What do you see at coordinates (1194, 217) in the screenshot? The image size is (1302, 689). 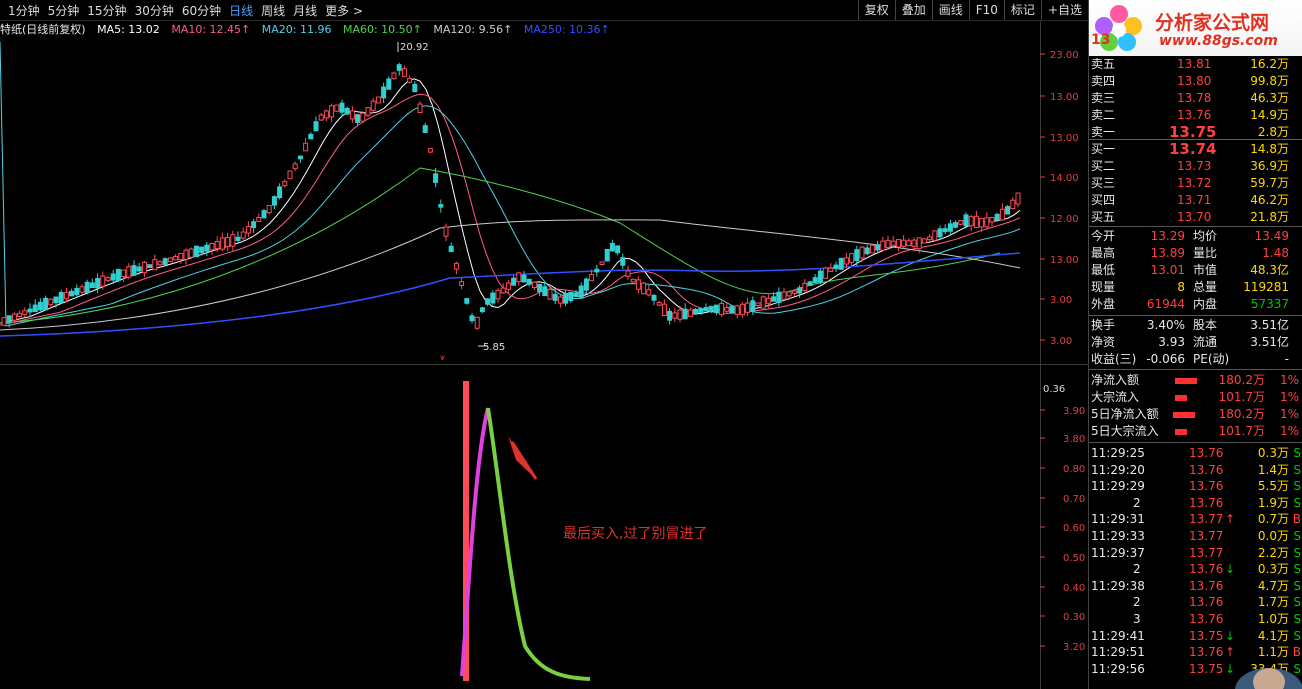 I see `bid-price: 13.70` at bounding box center [1194, 217].